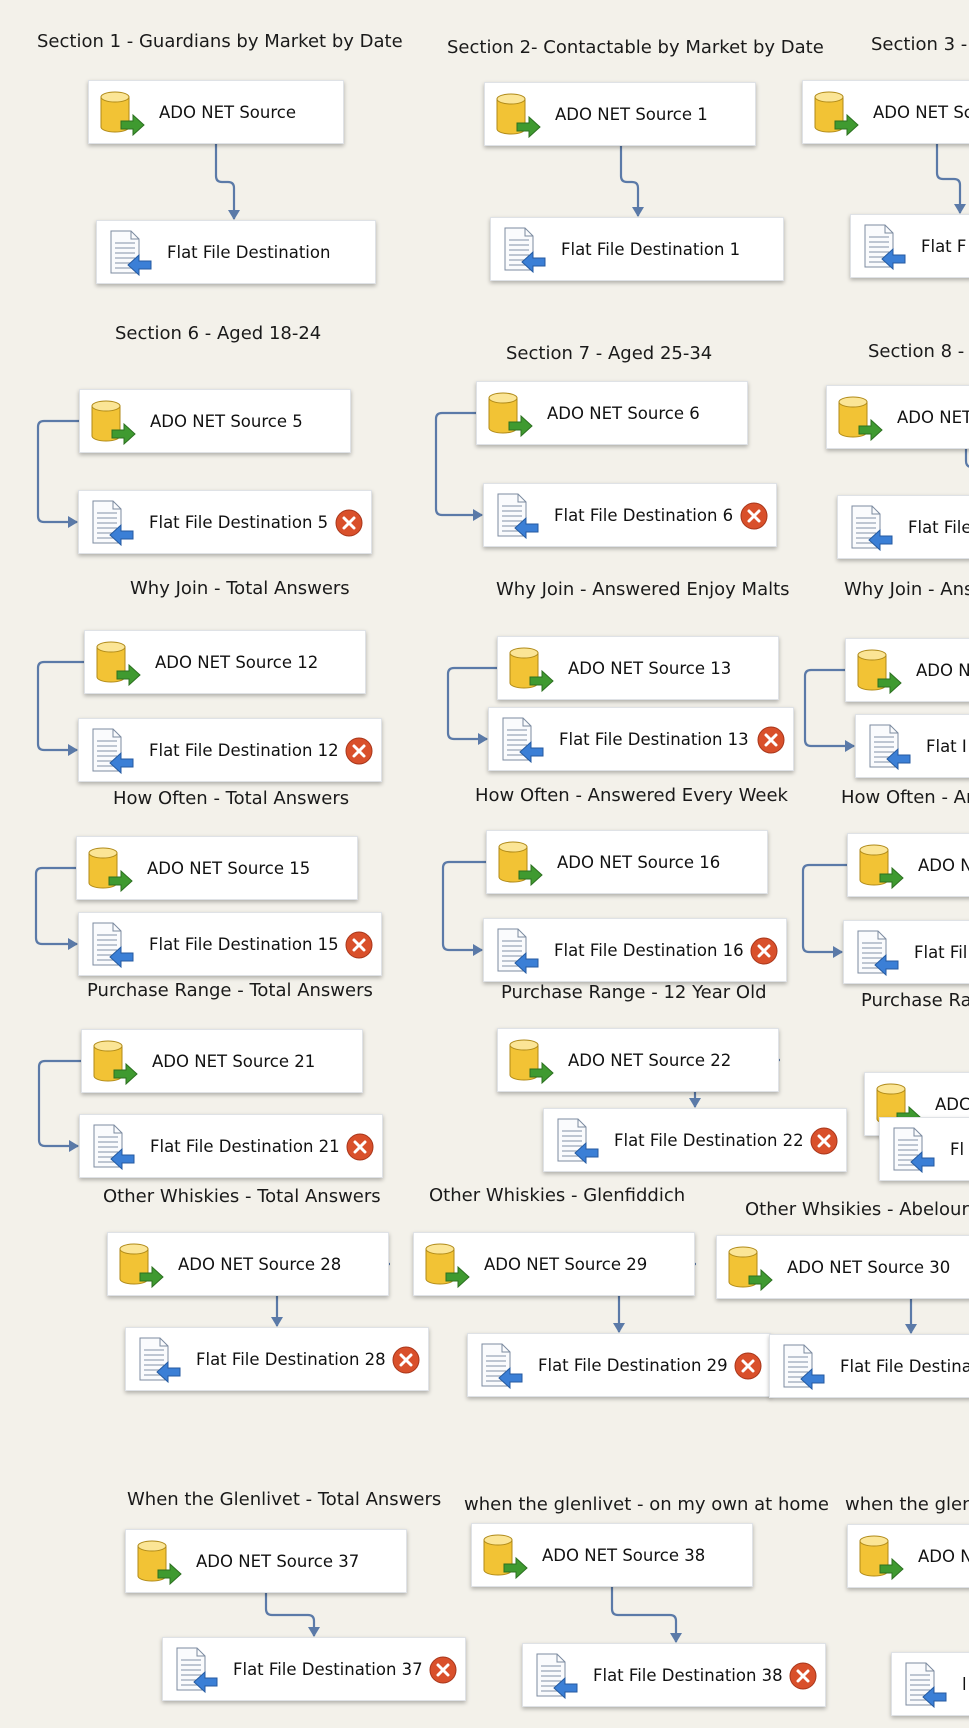  I want to click on ado-net-source-component: ADO NET Source 28, so click(248, 1264).